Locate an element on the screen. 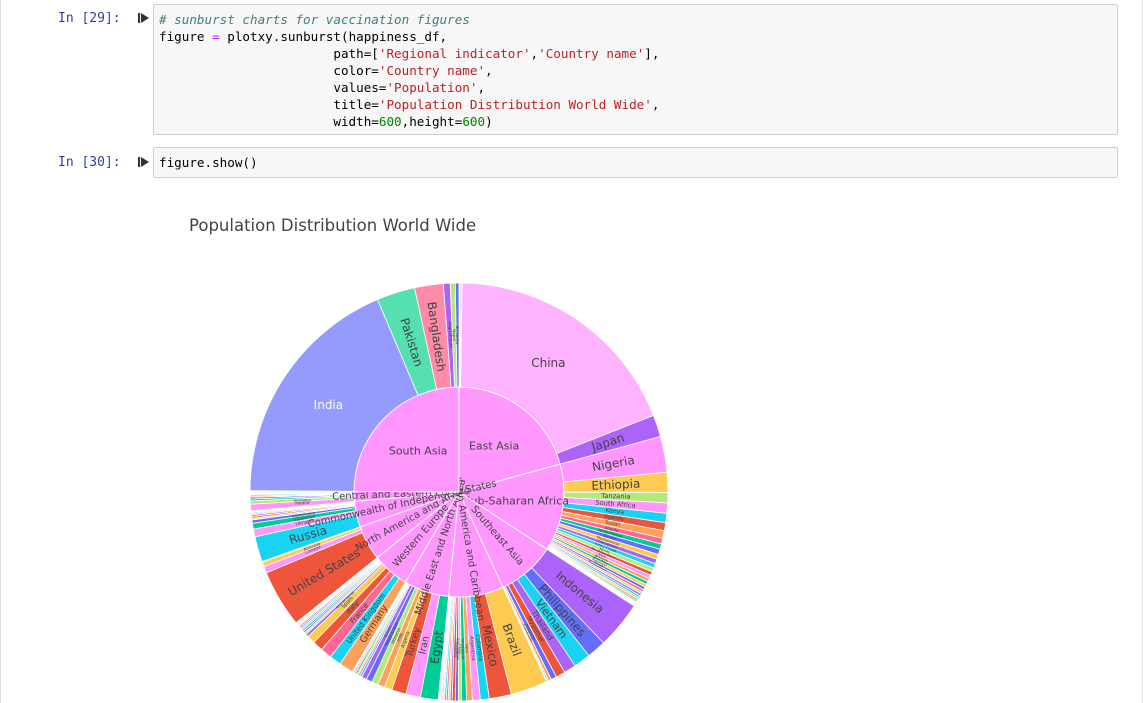 The width and height of the screenshot is (1143, 703). sunburst-country-label: Ethiopia is located at coordinates (615, 485).